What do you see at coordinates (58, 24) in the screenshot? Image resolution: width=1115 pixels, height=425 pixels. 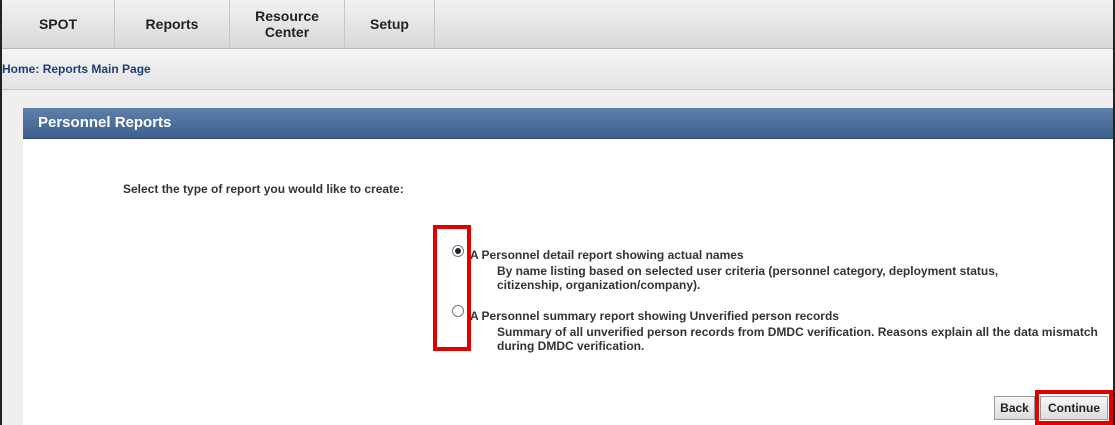 I see `nav-item-spot: SPOT` at bounding box center [58, 24].